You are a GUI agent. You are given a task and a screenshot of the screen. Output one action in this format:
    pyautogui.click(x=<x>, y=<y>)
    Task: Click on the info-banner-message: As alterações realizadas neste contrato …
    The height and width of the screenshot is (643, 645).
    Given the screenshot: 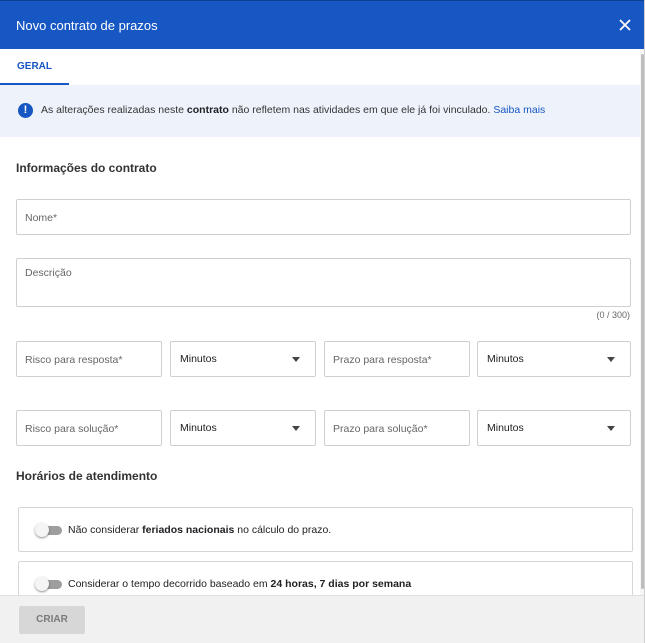 What is the action you would take?
    pyautogui.click(x=293, y=110)
    